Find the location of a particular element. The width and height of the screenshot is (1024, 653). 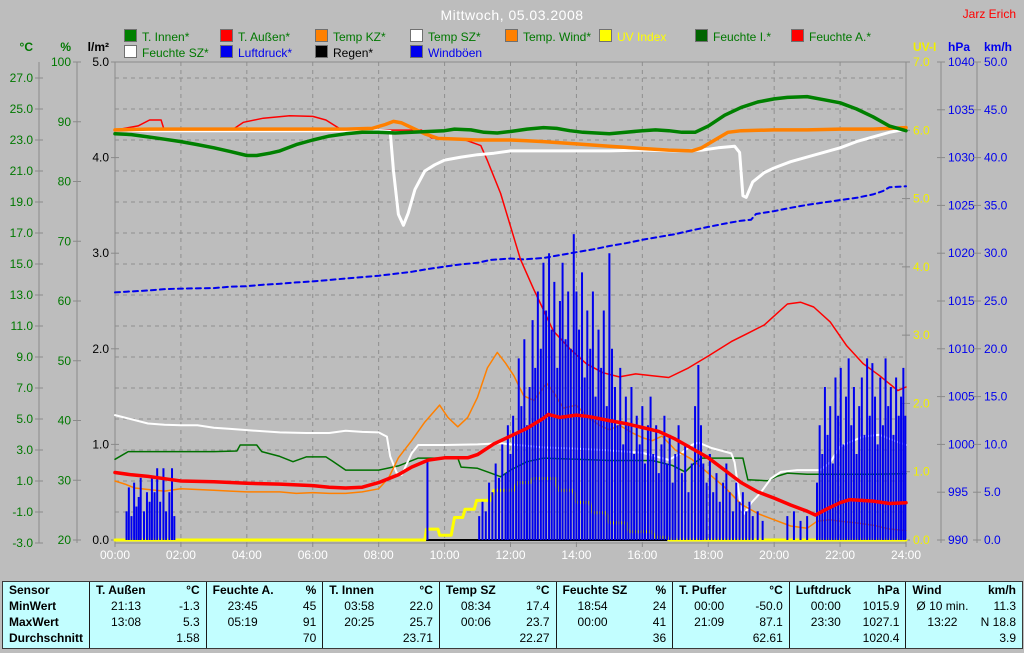

table-row-label: Durchschnitt is located at coordinates (46, 638).